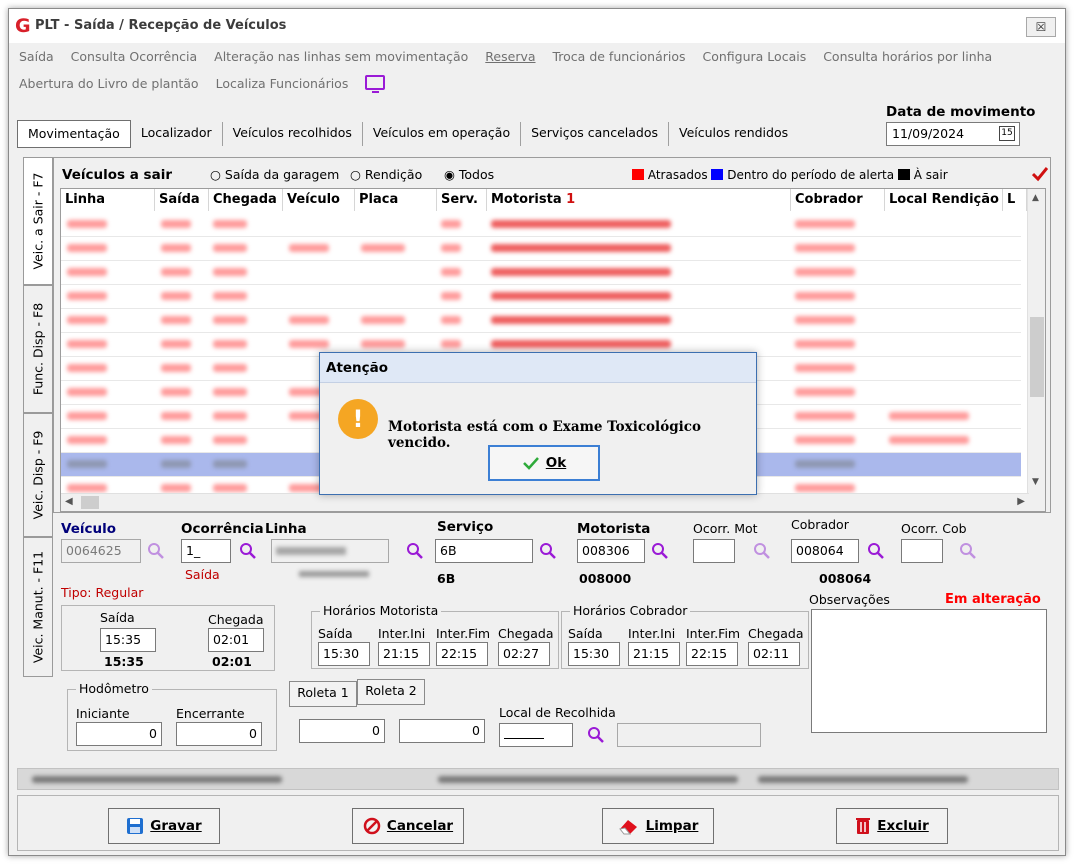  I want to click on col-local-rendicao: Local Rendição, so click(944, 200).